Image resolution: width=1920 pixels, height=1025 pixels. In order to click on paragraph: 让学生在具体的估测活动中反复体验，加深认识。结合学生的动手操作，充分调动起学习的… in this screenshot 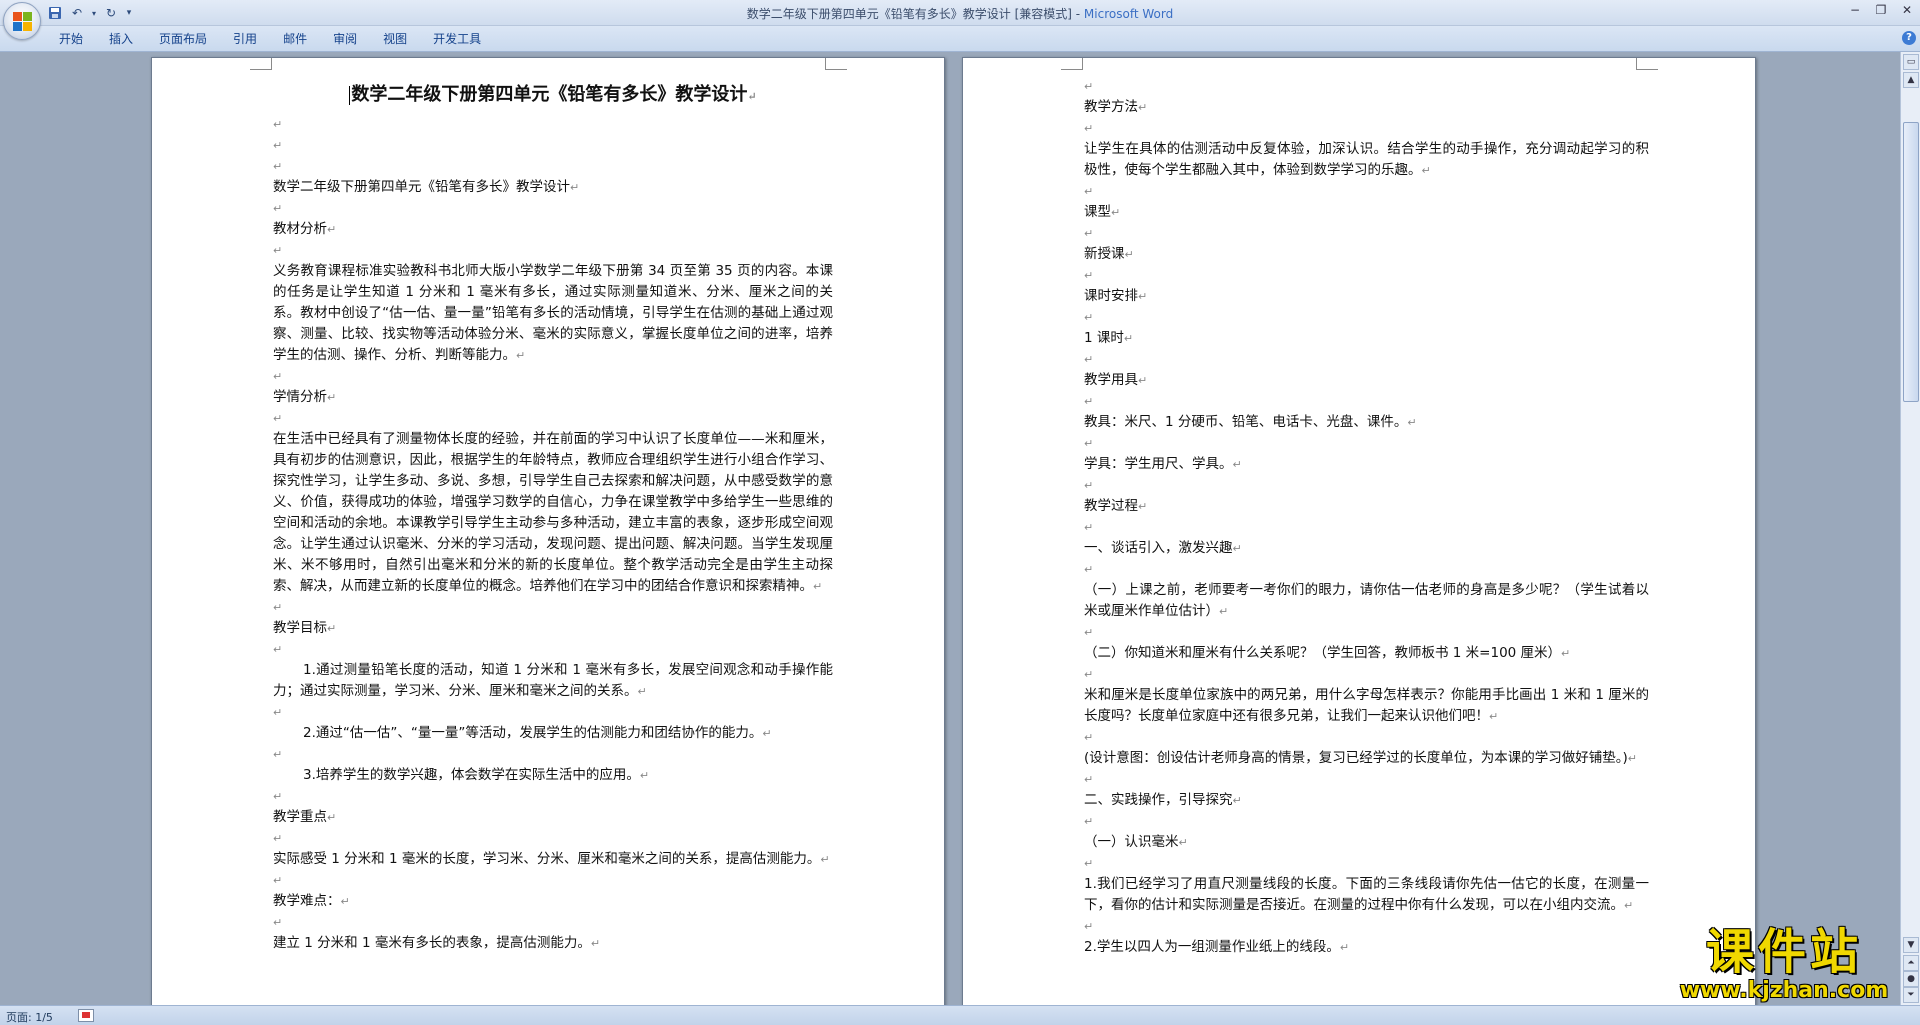, I will do `click(1366, 160)`.